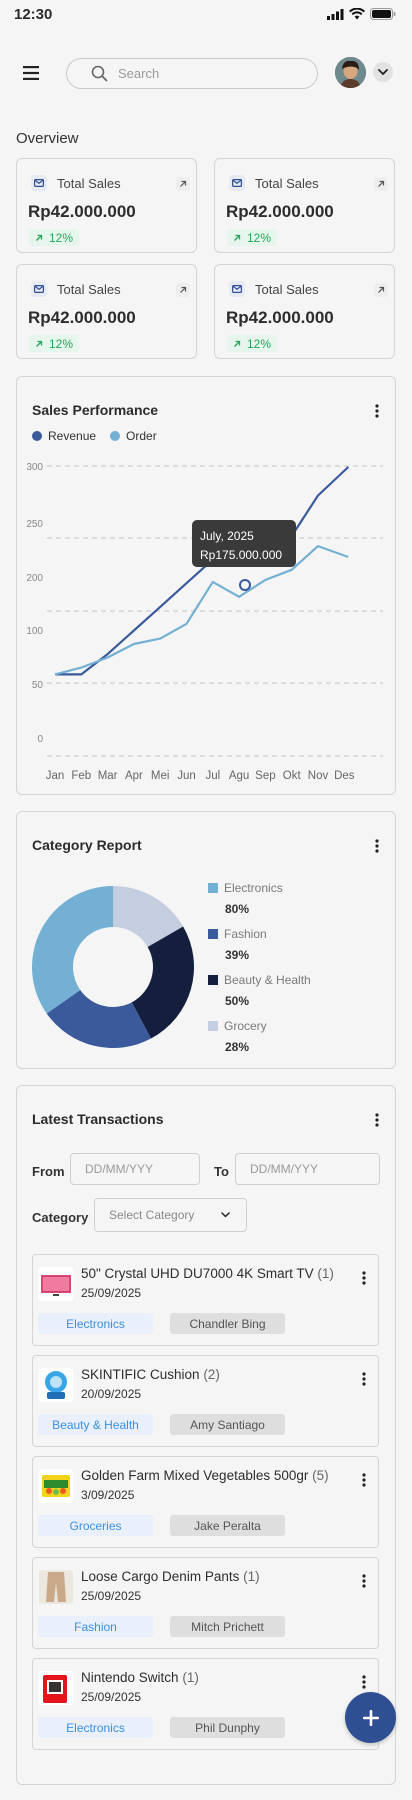 The height and width of the screenshot is (1800, 412). Describe the element at coordinates (227, 1323) in the screenshot. I see `transaction-customer: Chandler Bing` at that location.